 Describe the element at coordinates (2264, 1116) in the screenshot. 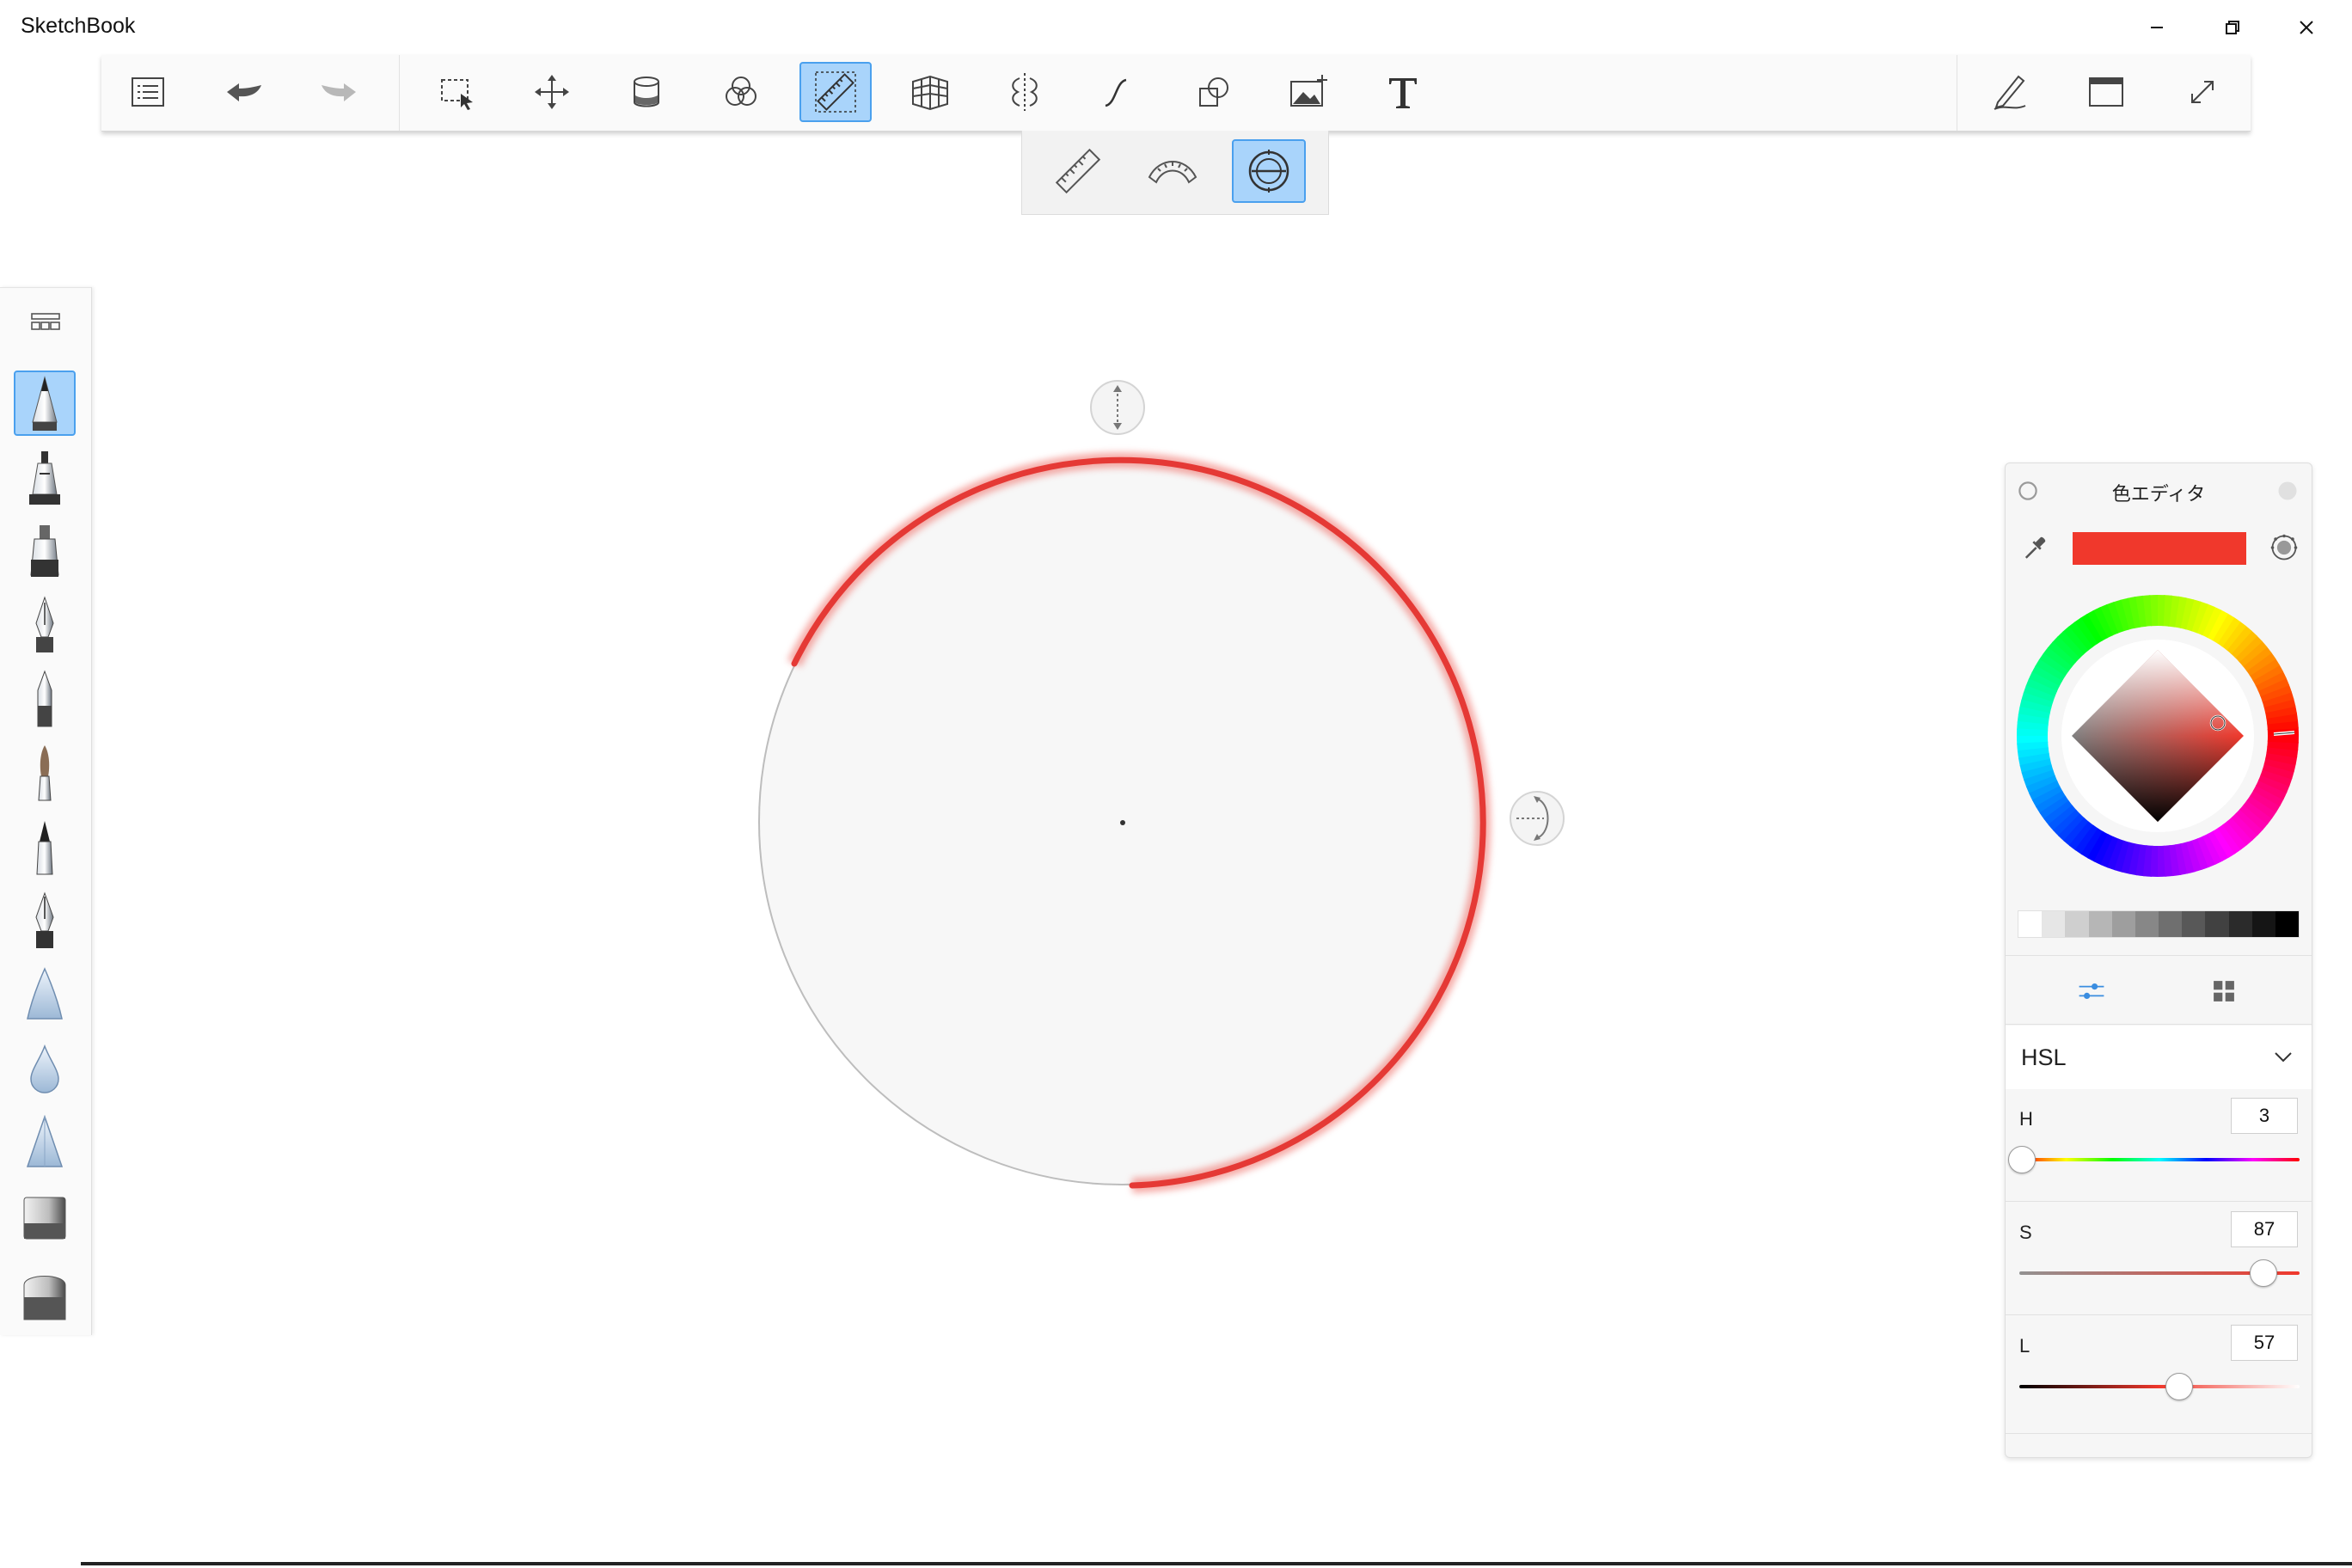

I see `hue-value-input: 3` at that location.